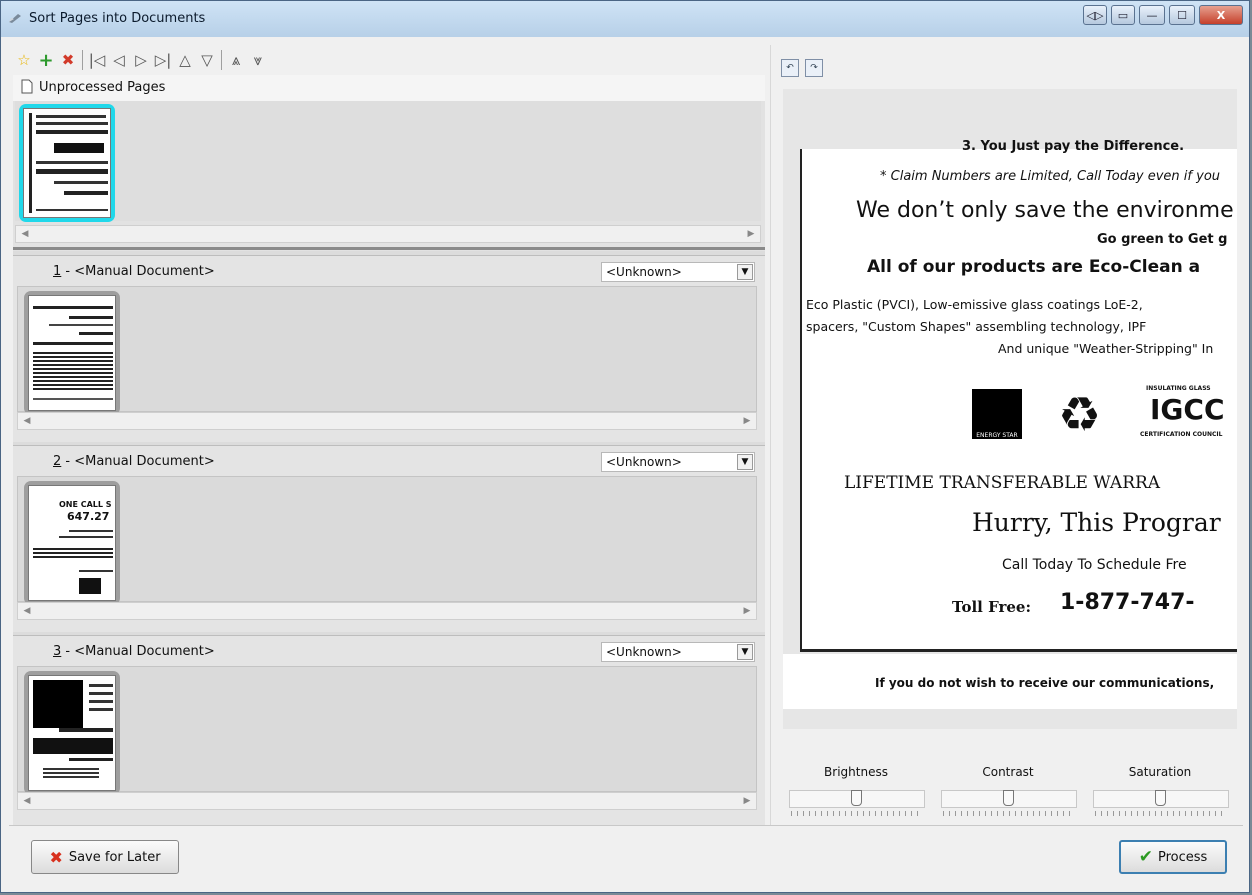 This screenshot has width=1252, height=895. I want to click on preview-text: LIFETIME TRANSFERABLE WARRA, so click(1002, 483).